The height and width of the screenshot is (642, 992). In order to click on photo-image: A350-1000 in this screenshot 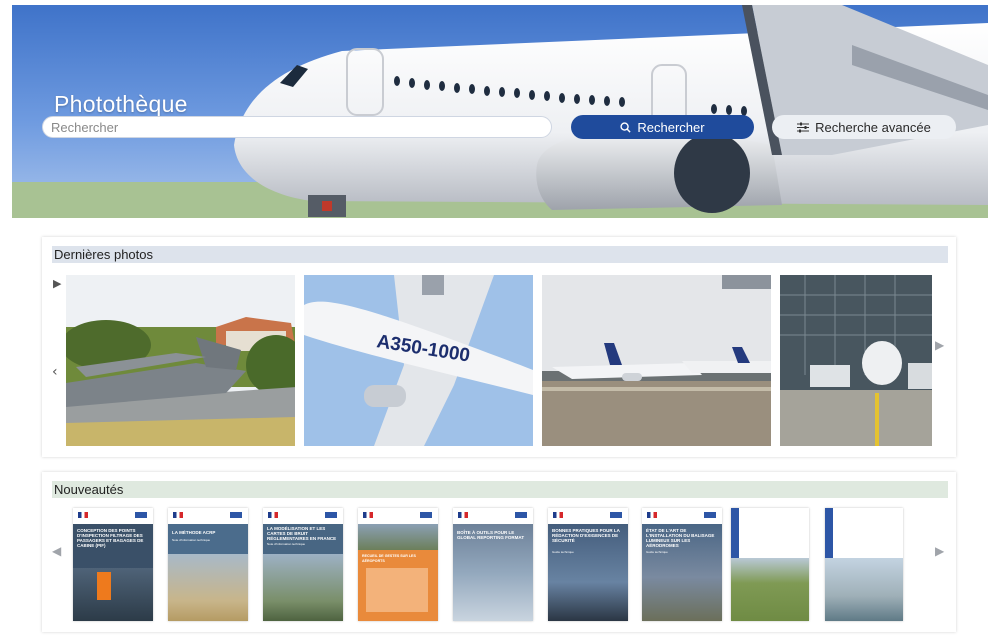, I will do `click(418, 360)`.